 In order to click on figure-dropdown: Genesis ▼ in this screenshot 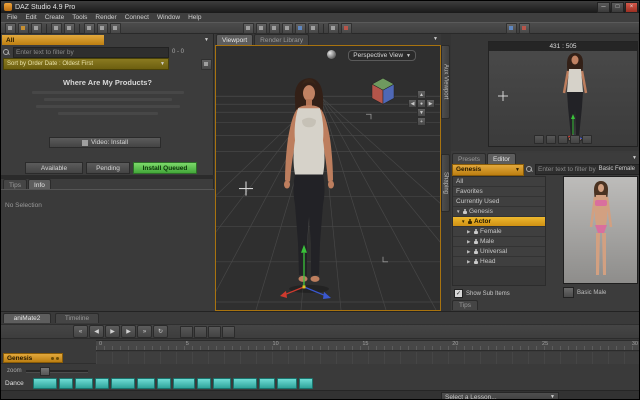, I will do `click(488, 169)`.